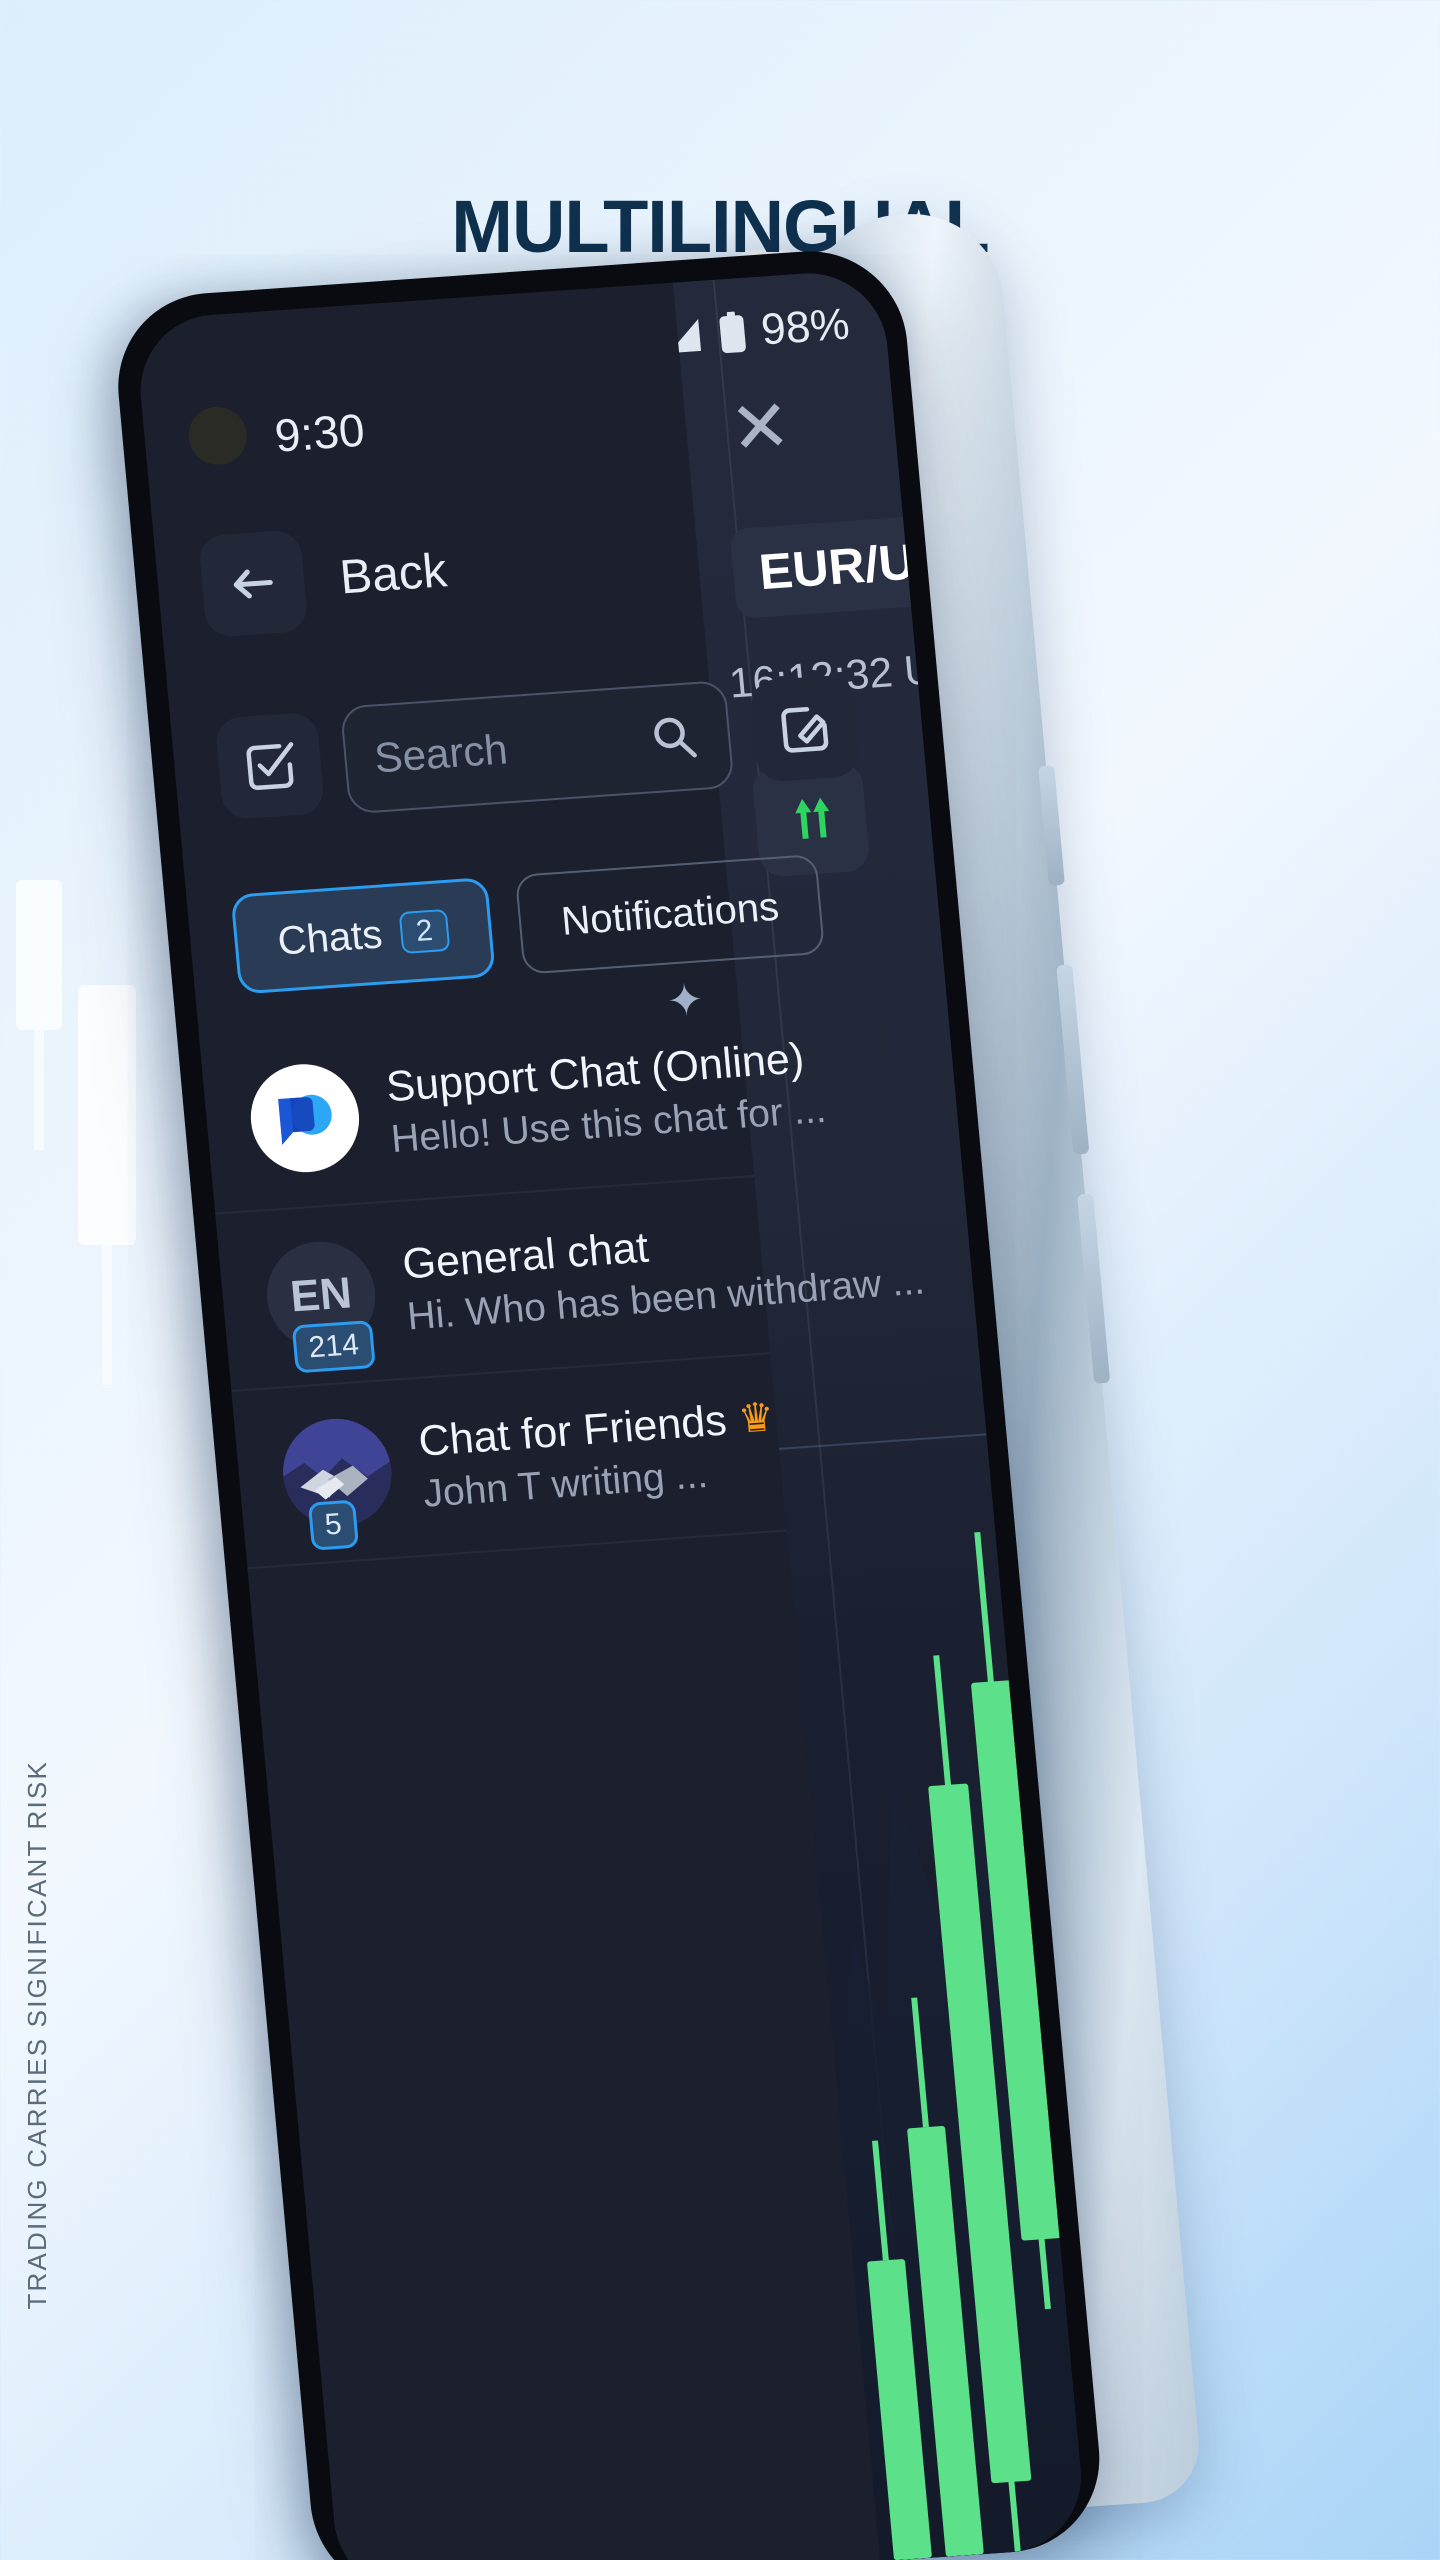 This screenshot has width=1440, height=2560. I want to click on search-input: Search, so click(537, 747).